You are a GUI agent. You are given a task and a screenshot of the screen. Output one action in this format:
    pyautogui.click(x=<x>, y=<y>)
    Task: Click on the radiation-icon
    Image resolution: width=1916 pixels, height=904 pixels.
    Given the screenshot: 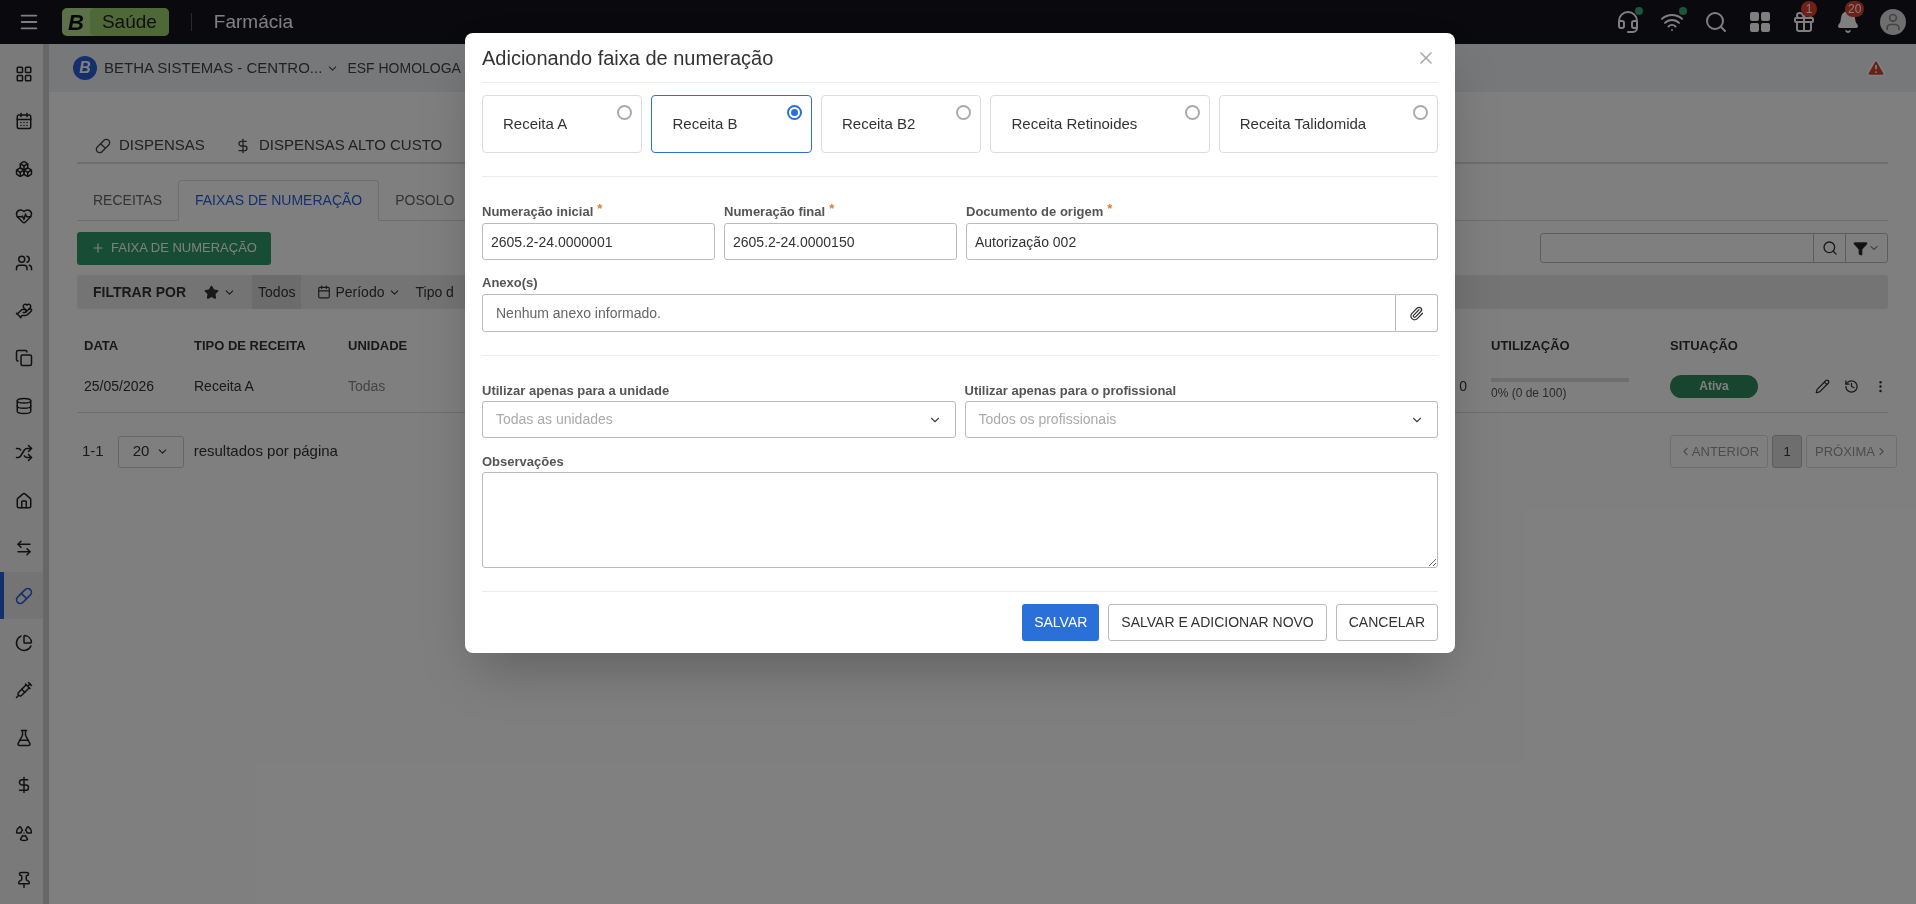 What is the action you would take?
    pyautogui.click(x=23, y=832)
    